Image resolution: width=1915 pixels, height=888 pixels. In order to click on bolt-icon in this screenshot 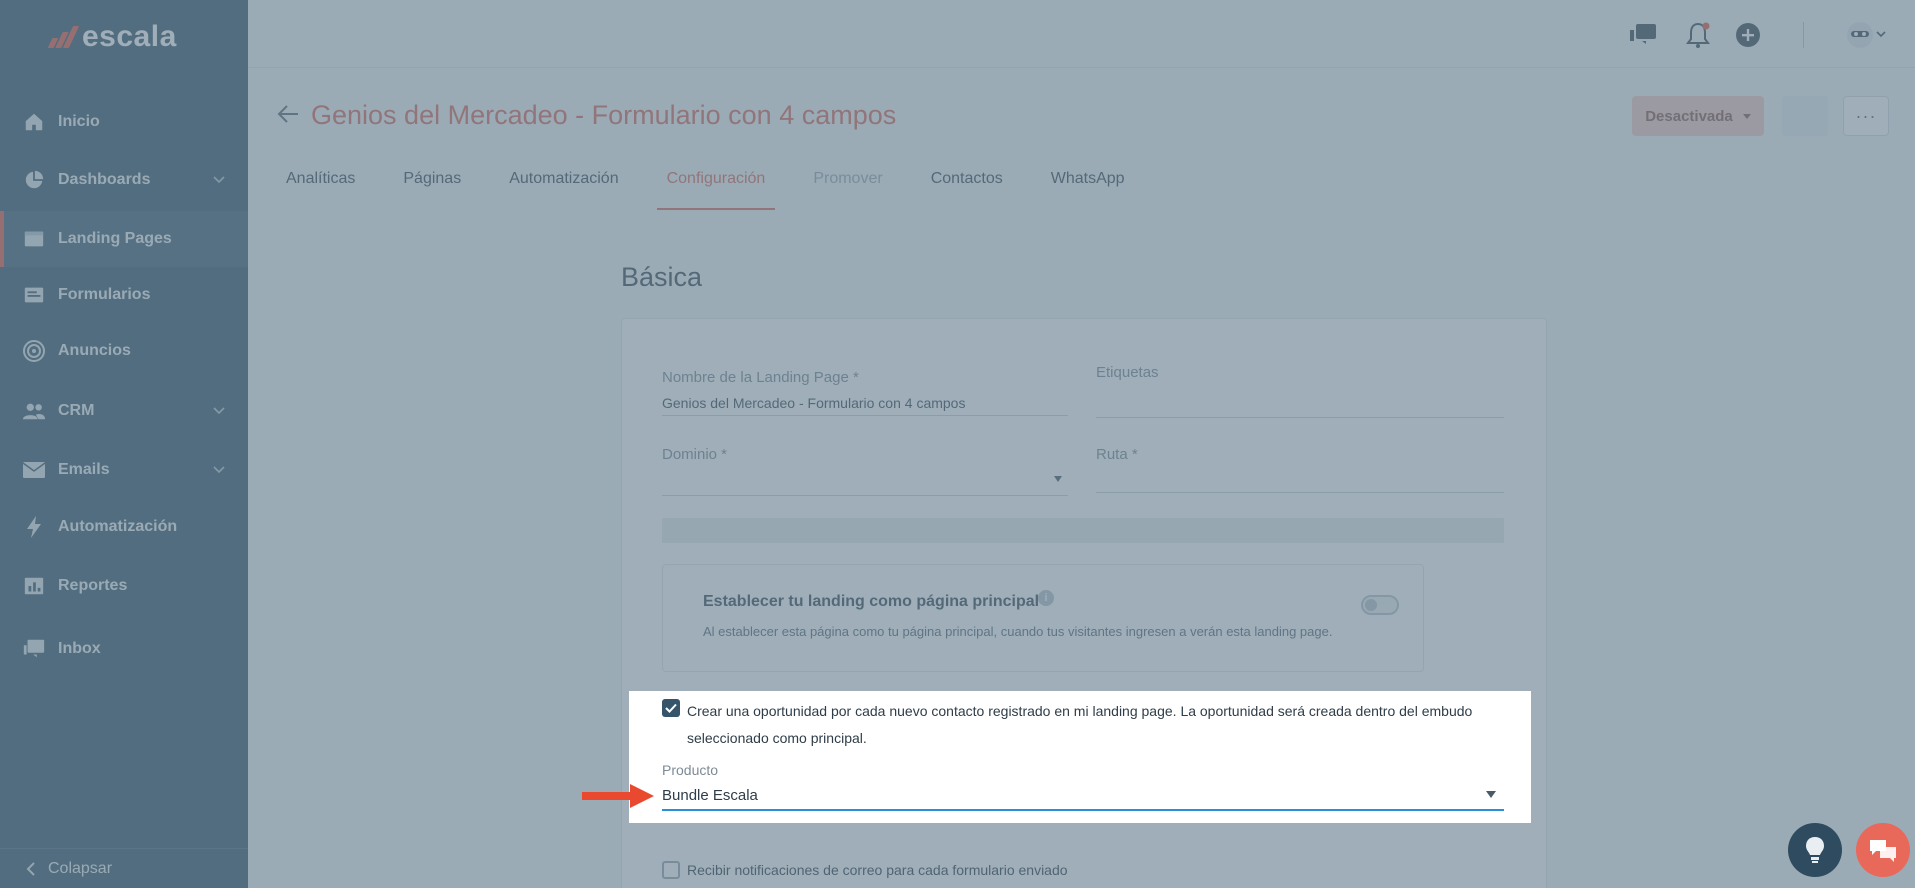, I will do `click(34, 527)`.